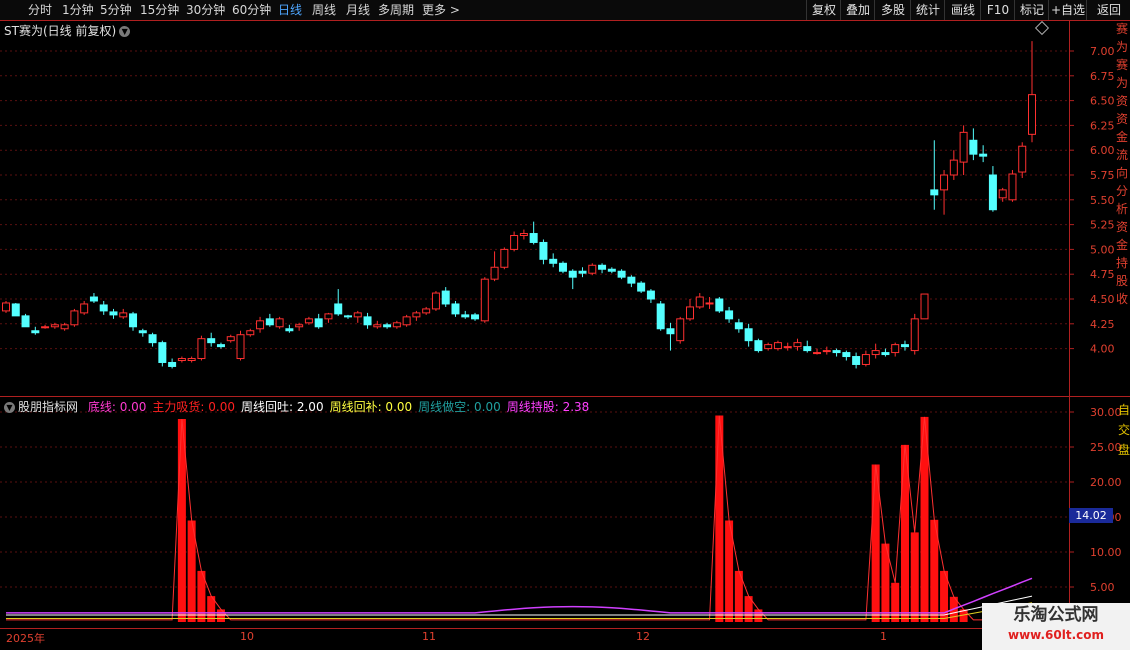 This screenshot has height=650, width=1130. What do you see at coordinates (9, 407) in the screenshot?
I see `chevron-down-icon: ▼` at bounding box center [9, 407].